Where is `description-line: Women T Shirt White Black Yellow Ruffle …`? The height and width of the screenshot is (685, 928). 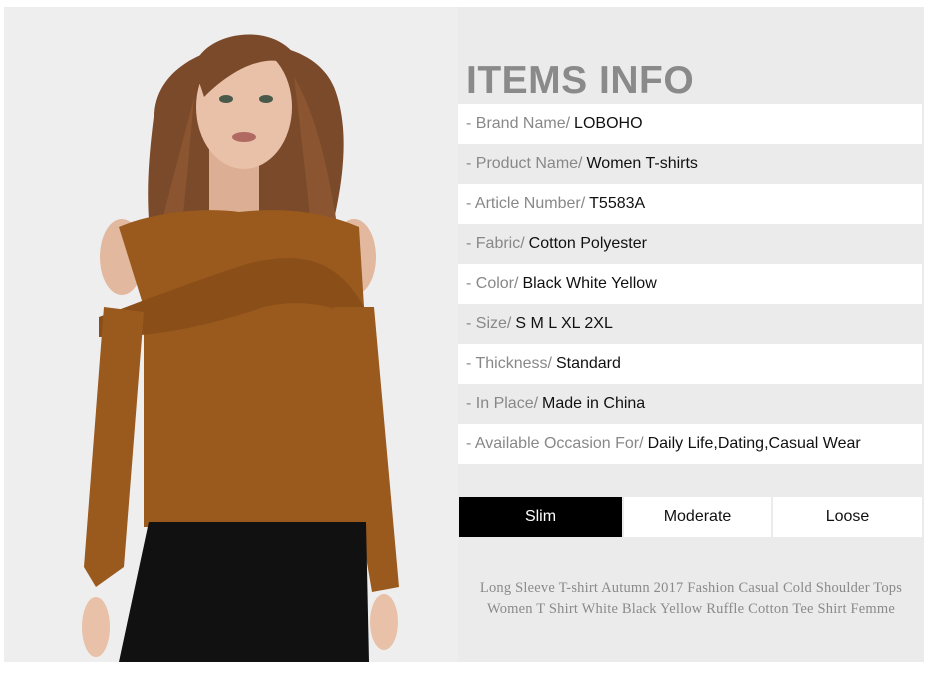
description-line: Women T Shirt White Black Yellow Ruffle … is located at coordinates (690, 609).